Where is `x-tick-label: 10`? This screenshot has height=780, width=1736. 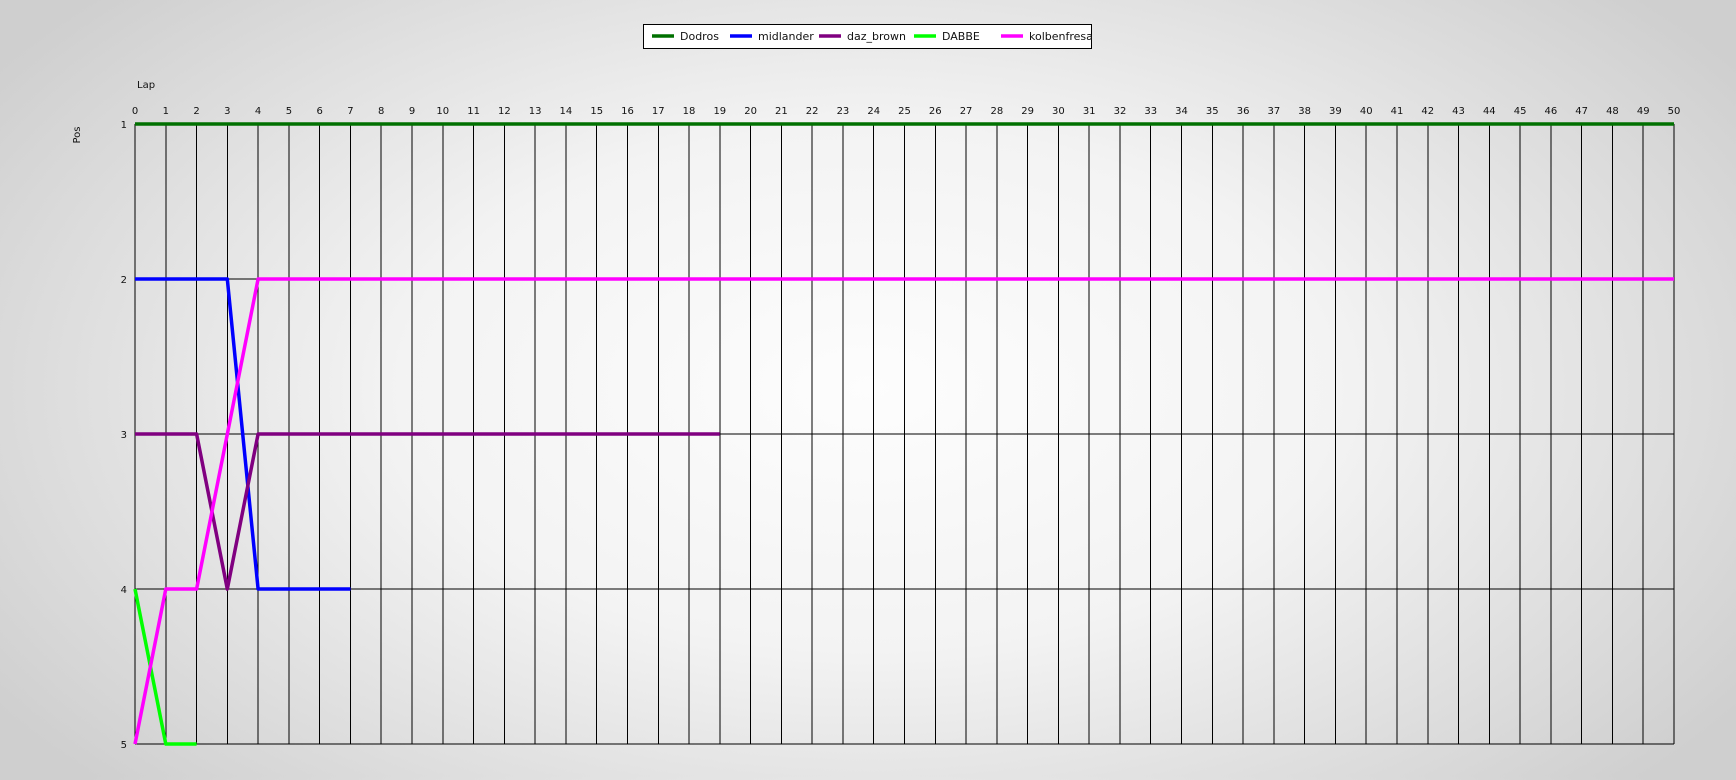 x-tick-label: 10 is located at coordinates (442, 111).